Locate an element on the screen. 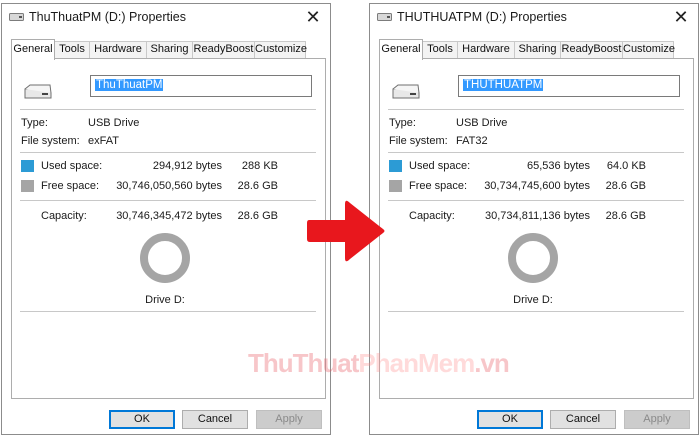  title-bar: THUTHUATPM (D:) Properties ✕ is located at coordinates (534, 17).